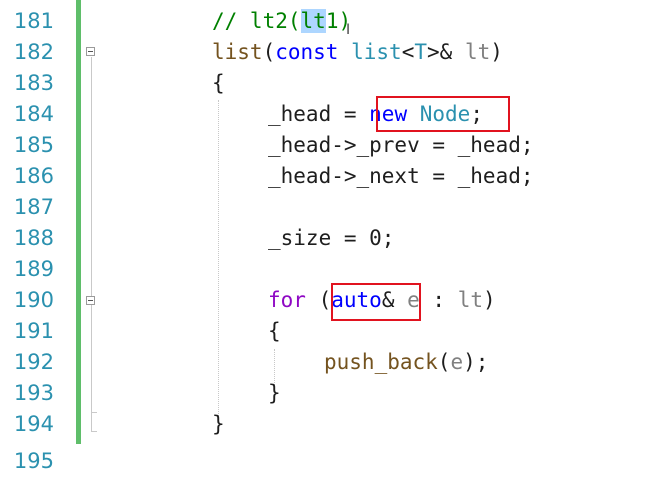 This screenshot has width=665, height=477. I want to click on code-text: push_back(e);, so click(406, 362).